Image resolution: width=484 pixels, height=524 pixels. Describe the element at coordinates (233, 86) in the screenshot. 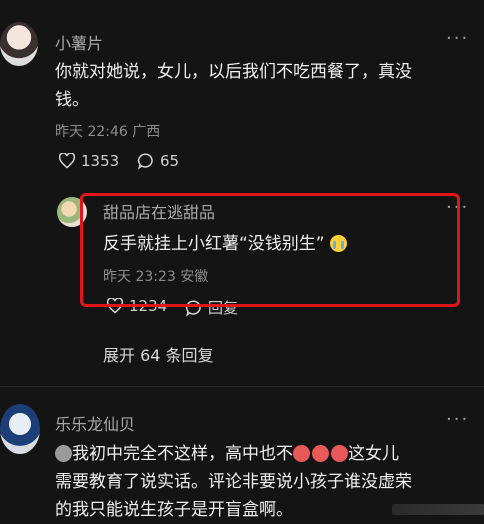

I see `comment-text: 你就对她说，女儿，以后我们不吃西餐了，真没钱。` at that location.